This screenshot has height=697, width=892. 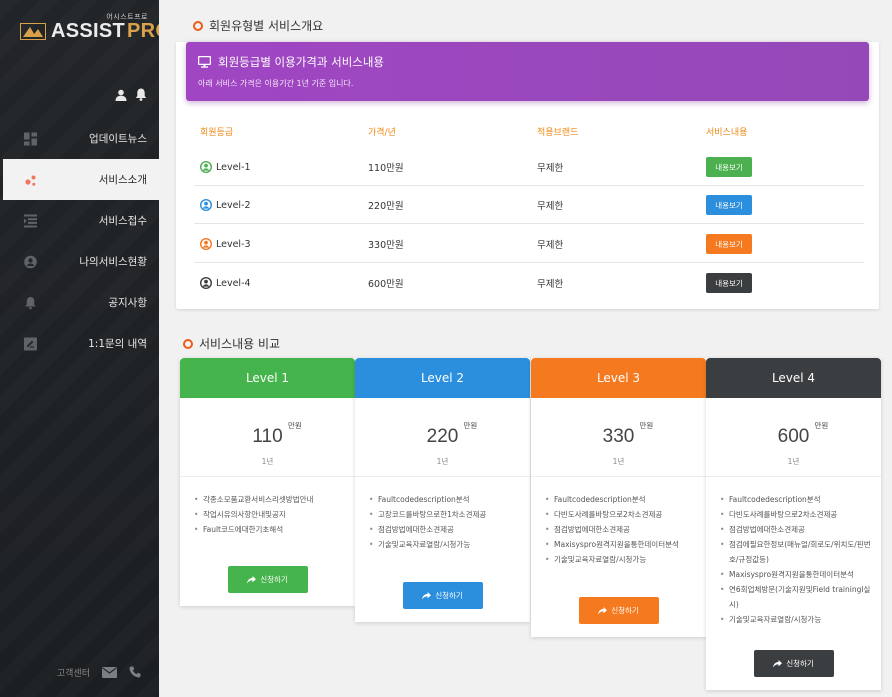 I want to click on feature-item: 작업시유의사항안내및공지, so click(x=270, y=514).